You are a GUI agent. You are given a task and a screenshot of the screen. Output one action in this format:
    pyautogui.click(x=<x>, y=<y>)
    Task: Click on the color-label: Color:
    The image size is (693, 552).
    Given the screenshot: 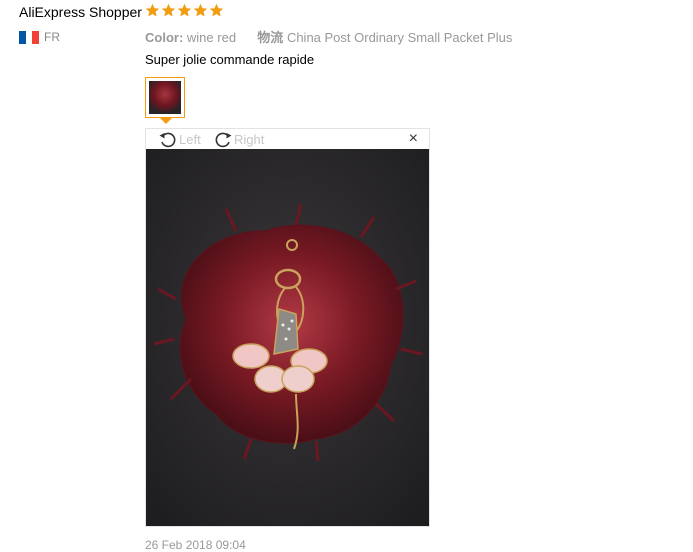 What is the action you would take?
    pyautogui.click(x=164, y=37)
    